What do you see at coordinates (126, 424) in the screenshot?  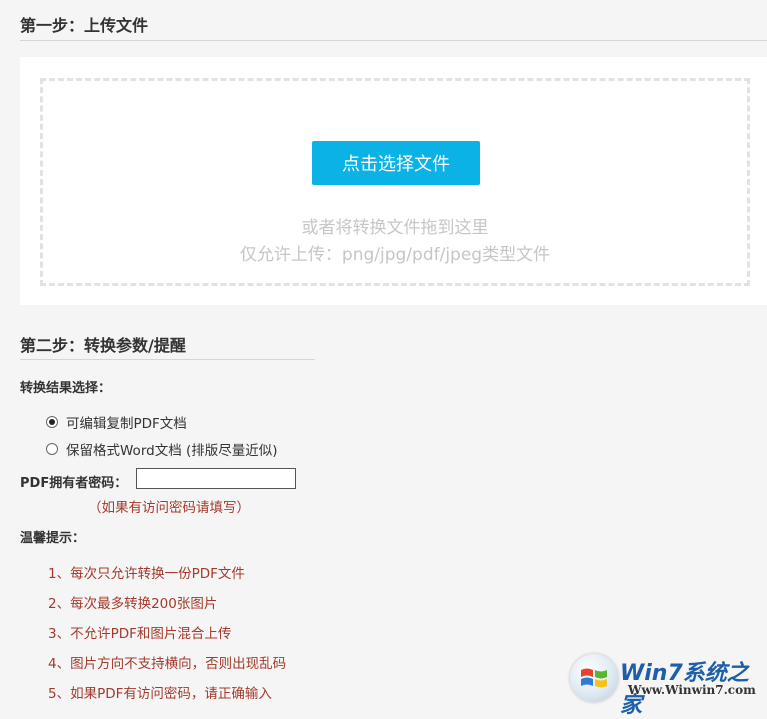 I see `option-label: 可编辑复制PDF文档` at bounding box center [126, 424].